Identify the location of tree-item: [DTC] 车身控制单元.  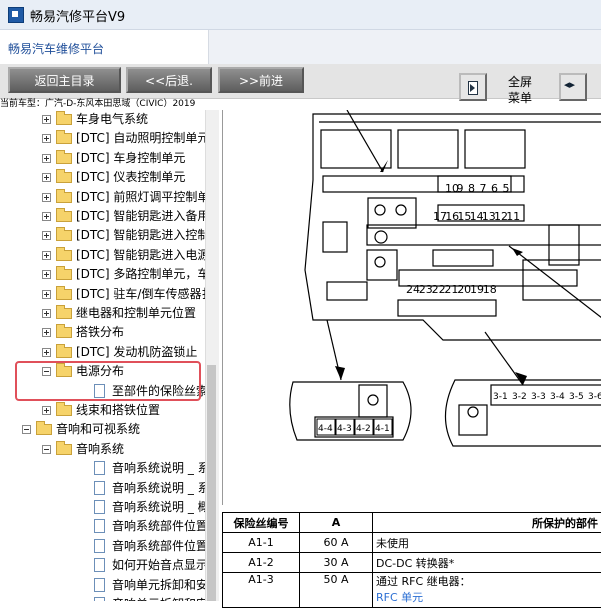
(102, 158).